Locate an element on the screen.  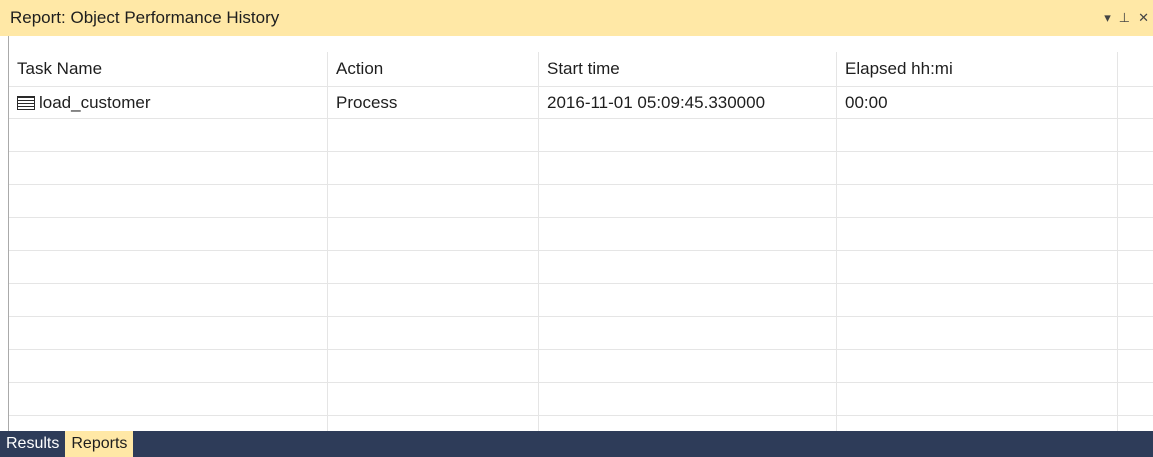
column-header-start-time: Start time is located at coordinates (688, 69).